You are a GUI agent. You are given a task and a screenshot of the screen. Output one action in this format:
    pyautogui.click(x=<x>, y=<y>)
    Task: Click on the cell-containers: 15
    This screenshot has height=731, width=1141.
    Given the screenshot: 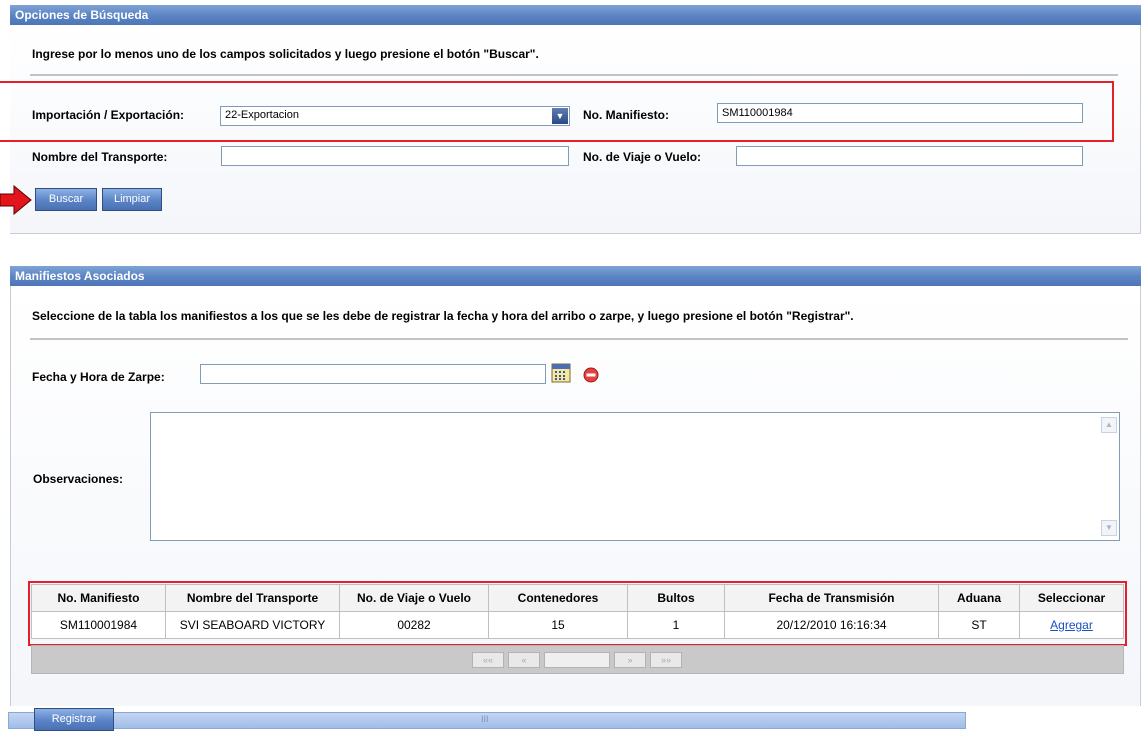 What is the action you would take?
    pyautogui.click(x=558, y=625)
    